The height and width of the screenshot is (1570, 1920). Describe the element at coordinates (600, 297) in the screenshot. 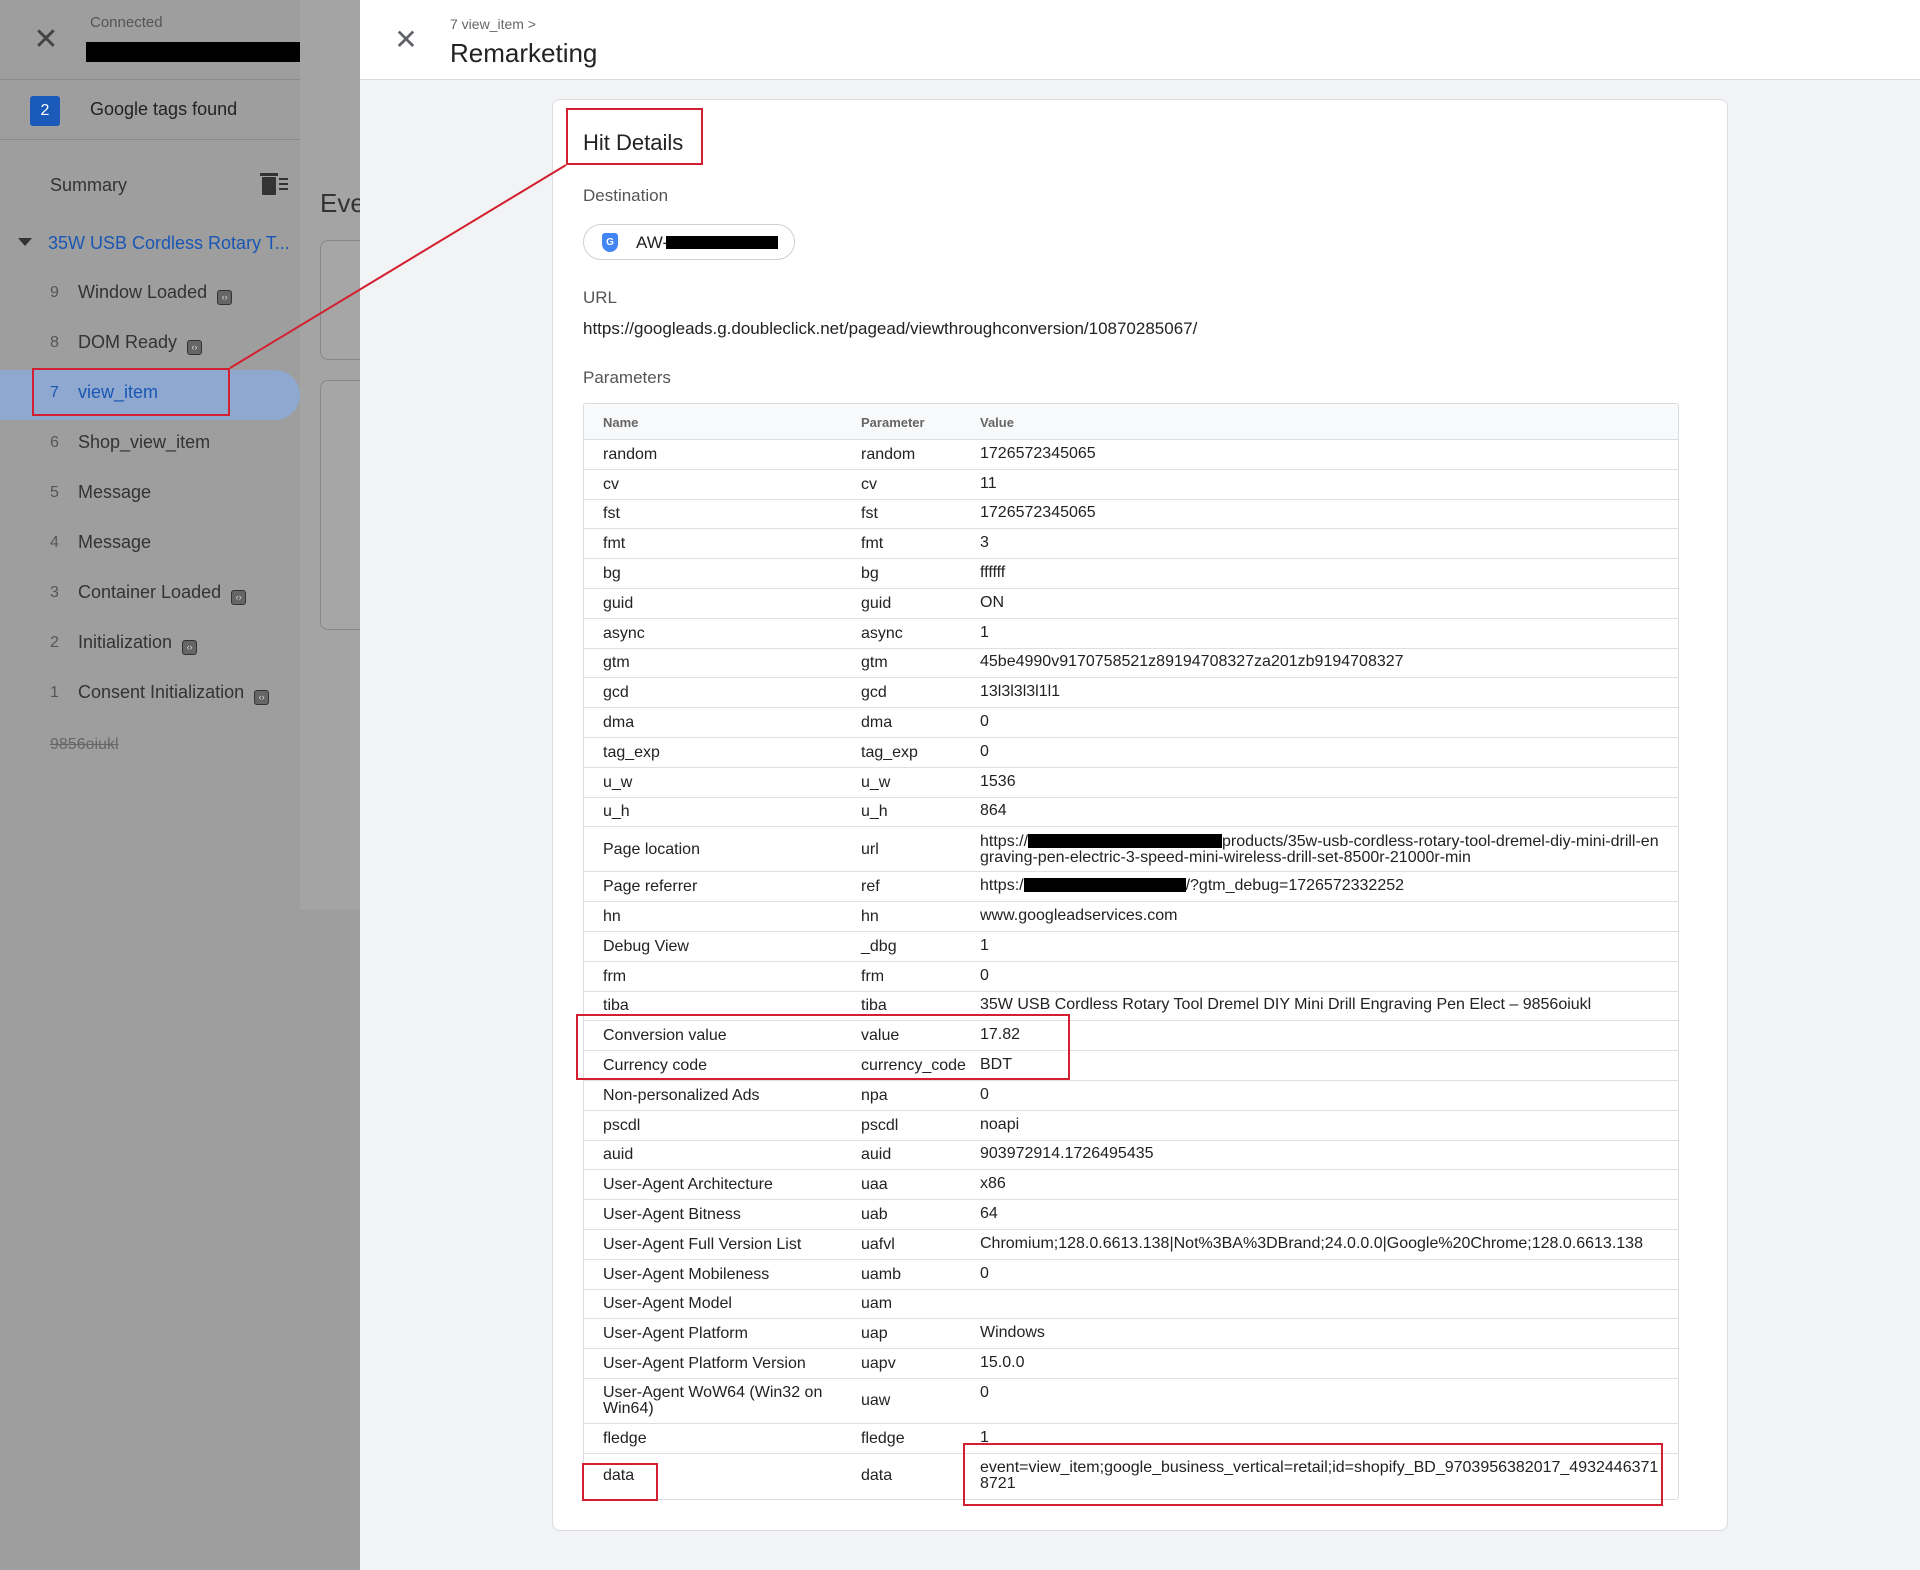

I see `url-label: URL` at that location.